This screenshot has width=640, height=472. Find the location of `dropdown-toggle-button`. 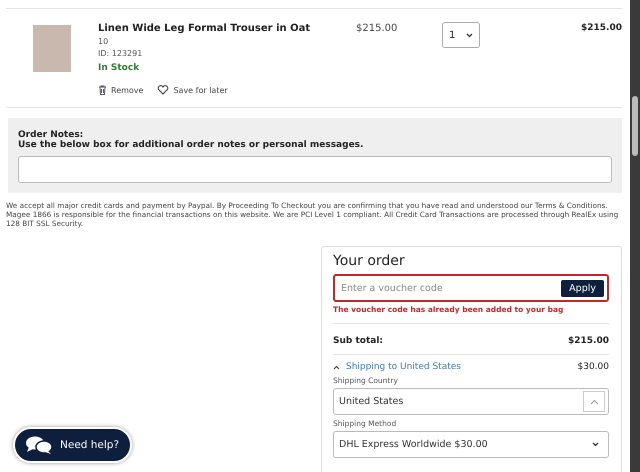

dropdown-toggle-button is located at coordinates (594, 401).